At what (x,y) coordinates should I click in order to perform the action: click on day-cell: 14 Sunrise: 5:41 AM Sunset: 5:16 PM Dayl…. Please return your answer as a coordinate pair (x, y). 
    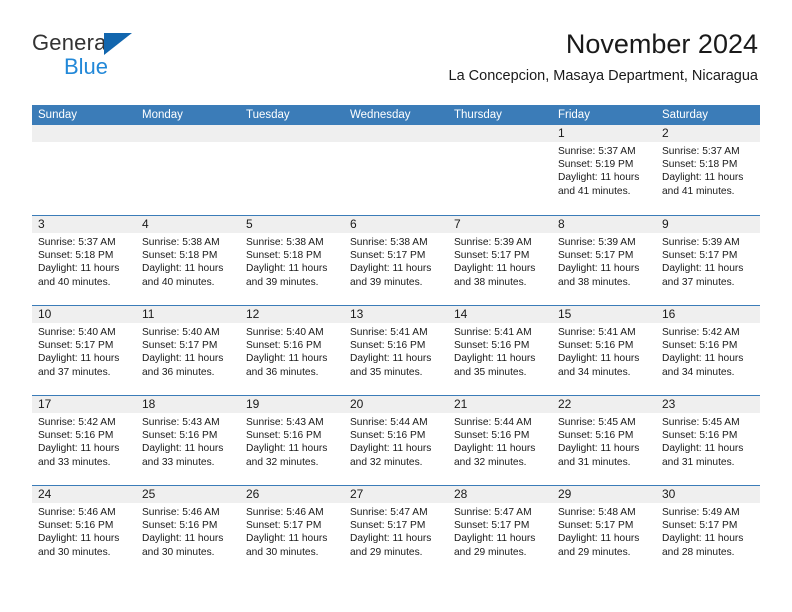
    Looking at the image, I should click on (500, 350).